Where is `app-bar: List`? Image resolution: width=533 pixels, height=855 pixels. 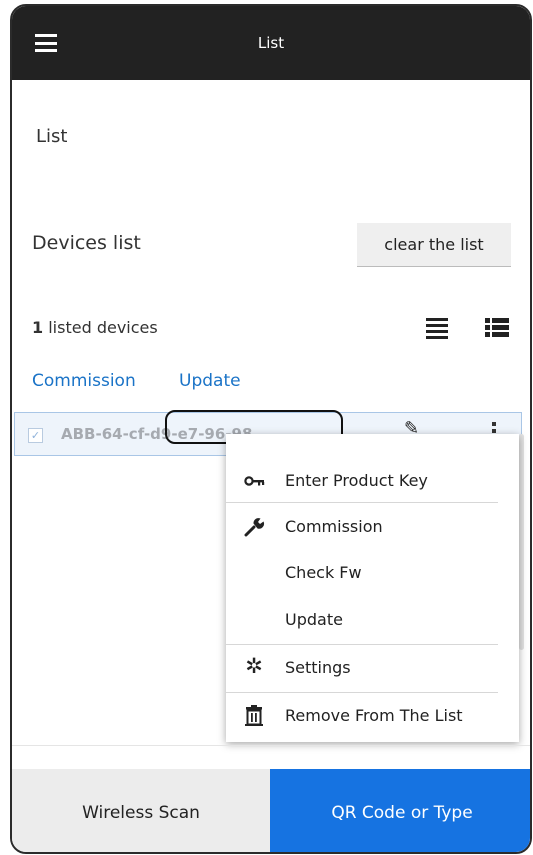
app-bar: List is located at coordinates (271, 43).